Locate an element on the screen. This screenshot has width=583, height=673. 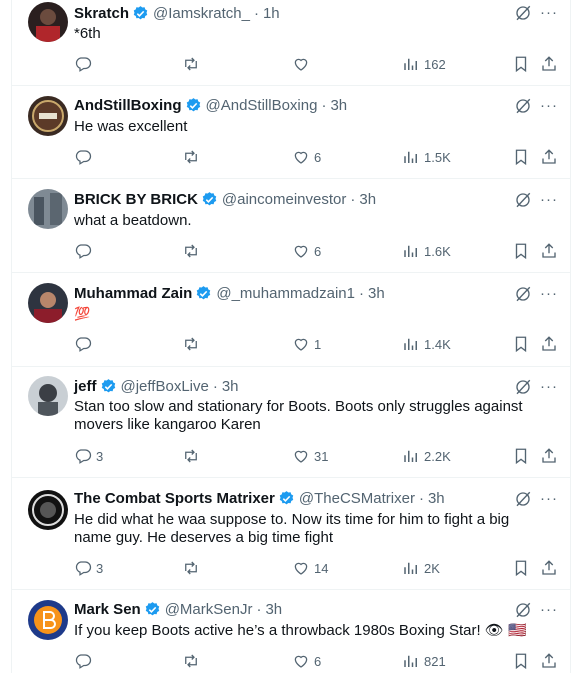
views-button: 1.5K is located at coordinates (426, 157).